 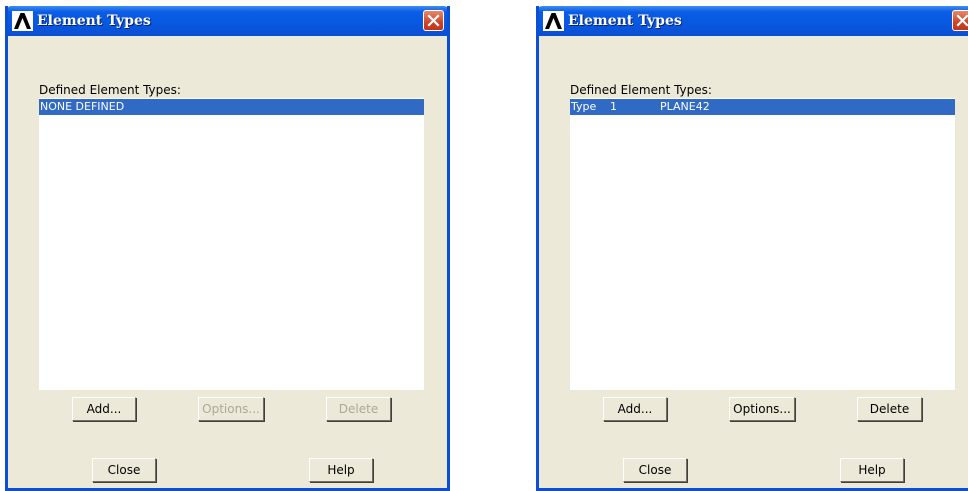 What do you see at coordinates (584, 106) in the screenshot?
I see `element-type-label: Type` at bounding box center [584, 106].